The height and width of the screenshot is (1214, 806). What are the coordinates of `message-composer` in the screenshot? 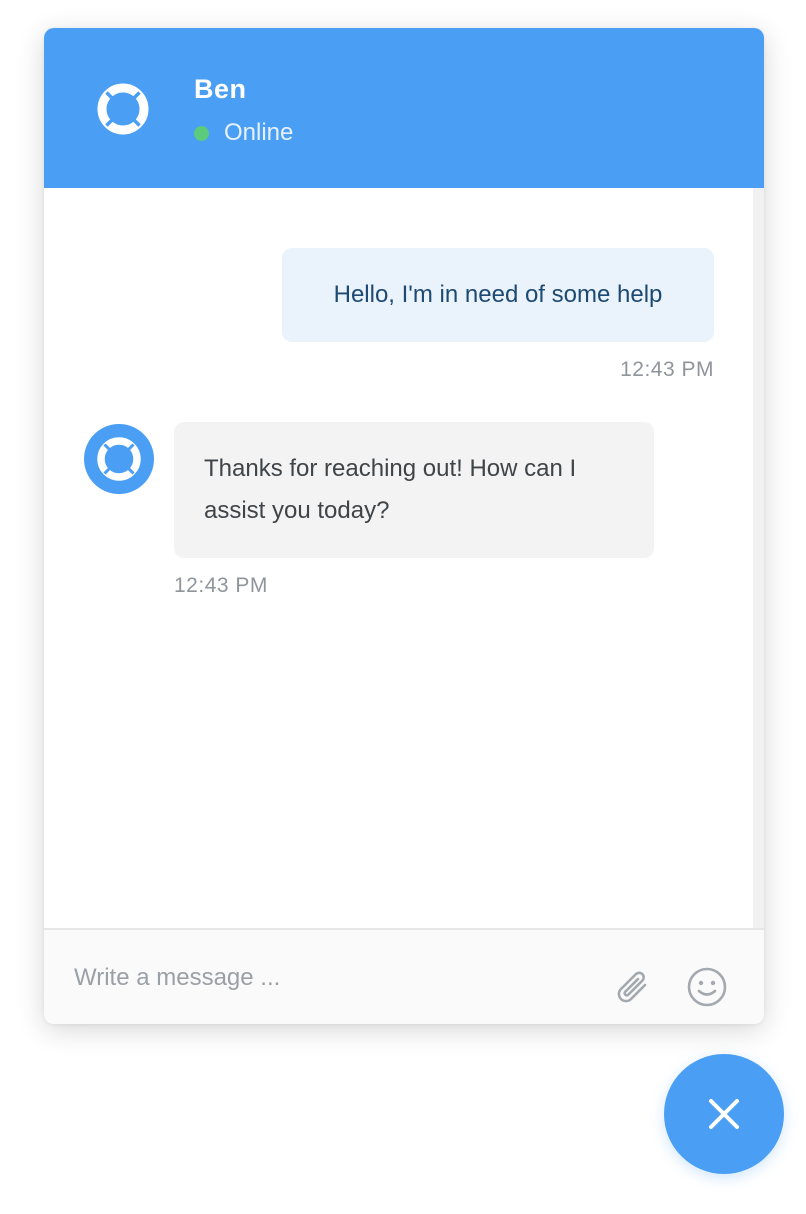 It's located at (404, 976).